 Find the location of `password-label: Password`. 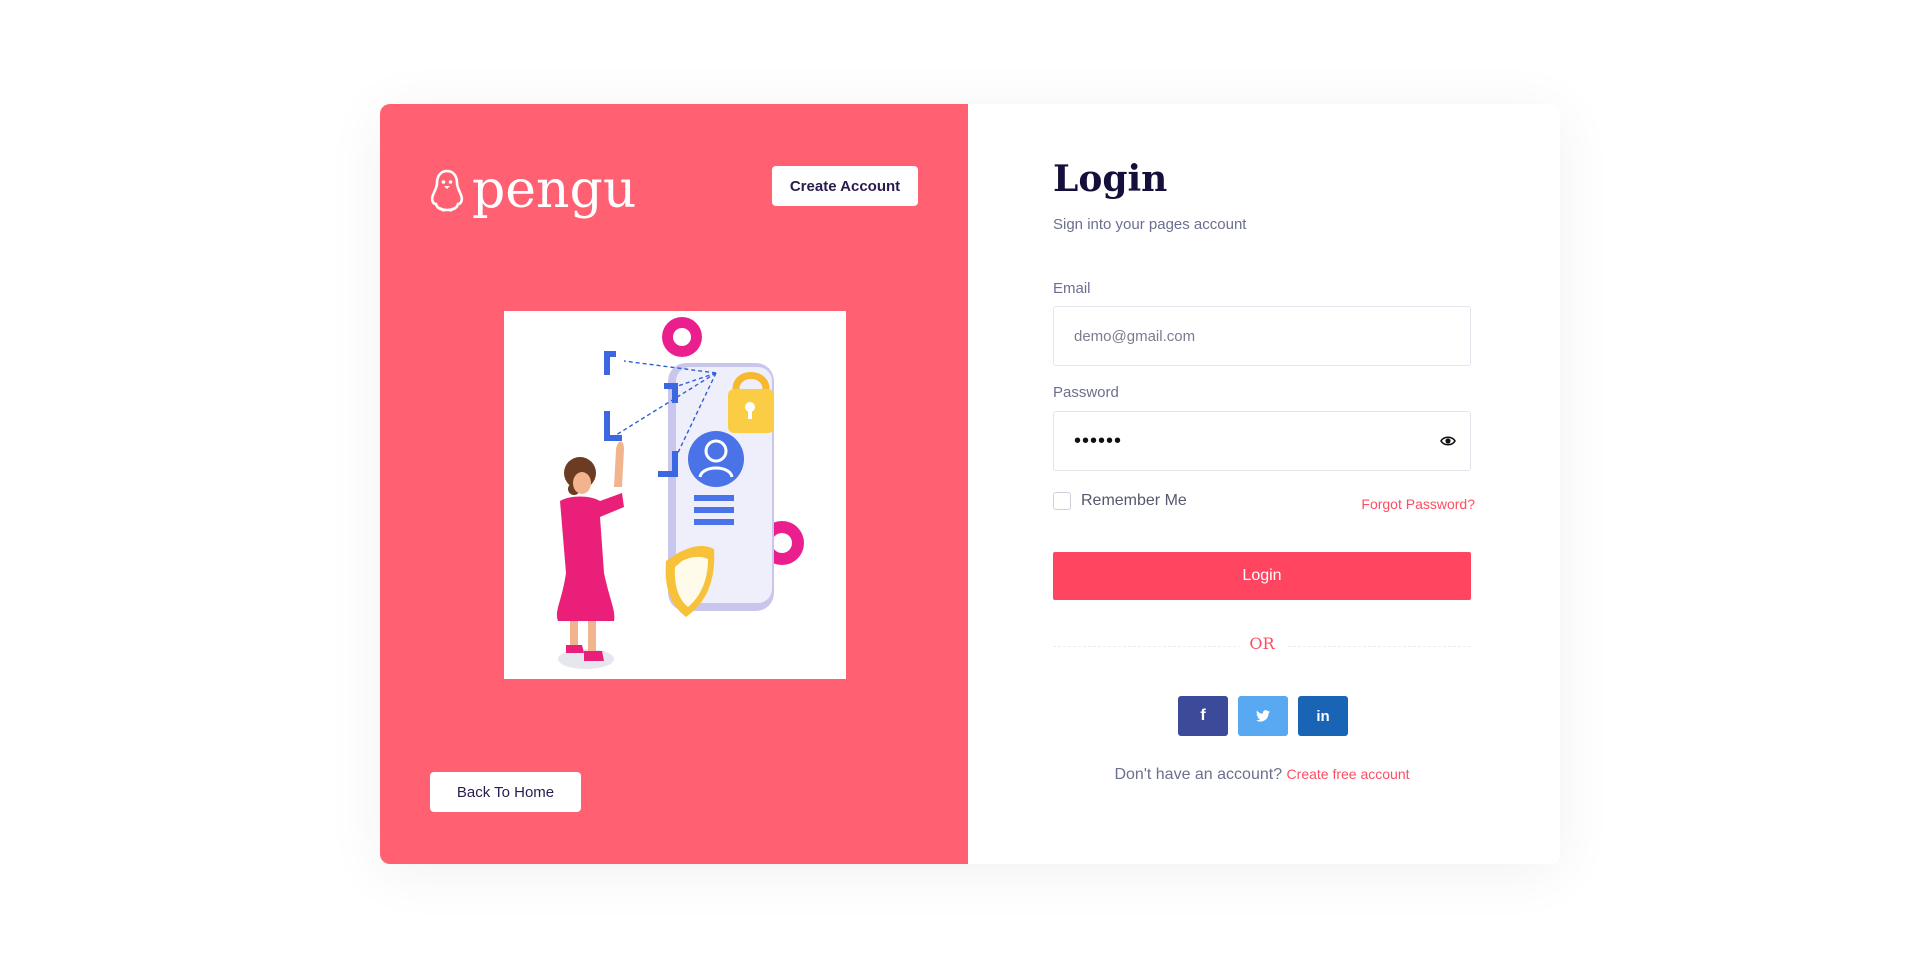

password-label: Password is located at coordinates (1086, 392).